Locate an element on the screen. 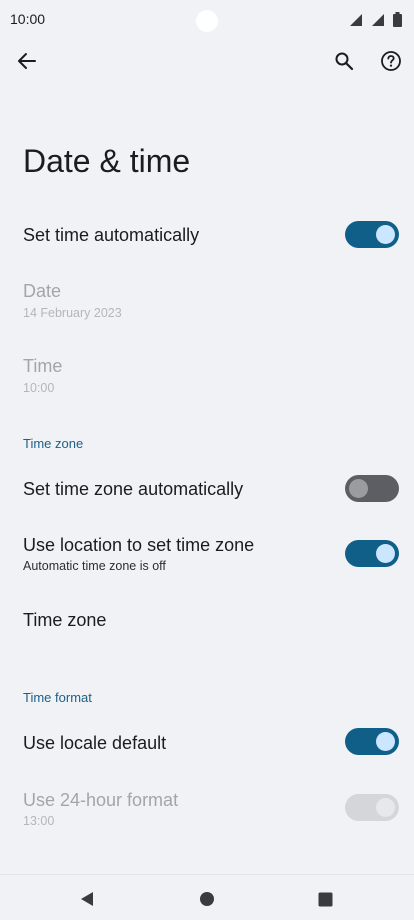 The image size is (414, 920). date-label: Date is located at coordinates (42, 291).